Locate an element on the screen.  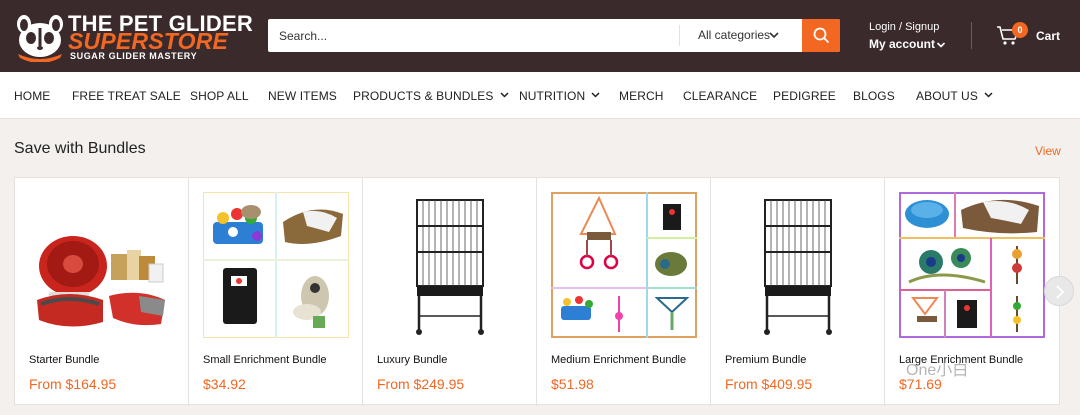
section-title: Save with Bundles is located at coordinates (80, 148).